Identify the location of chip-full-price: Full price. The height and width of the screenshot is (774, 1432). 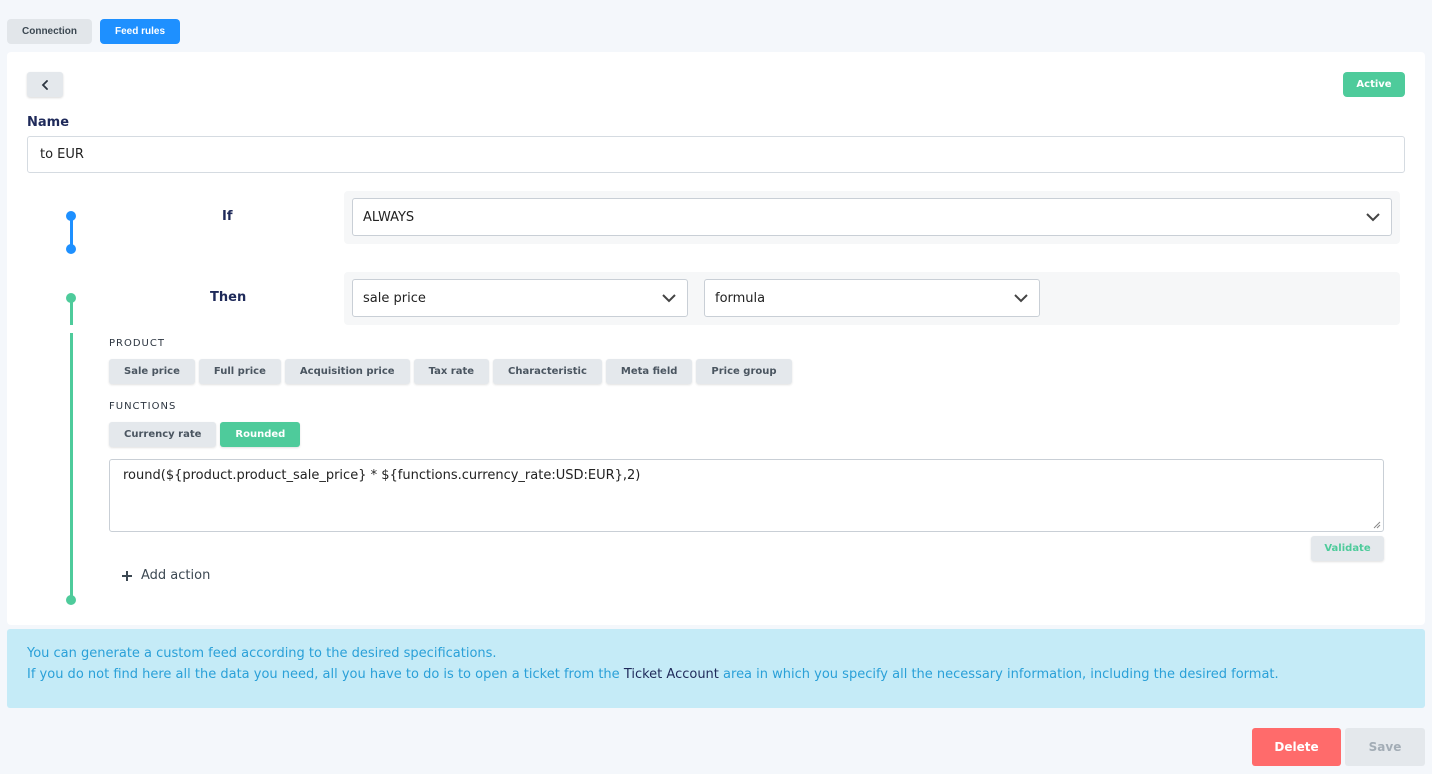
(239, 371).